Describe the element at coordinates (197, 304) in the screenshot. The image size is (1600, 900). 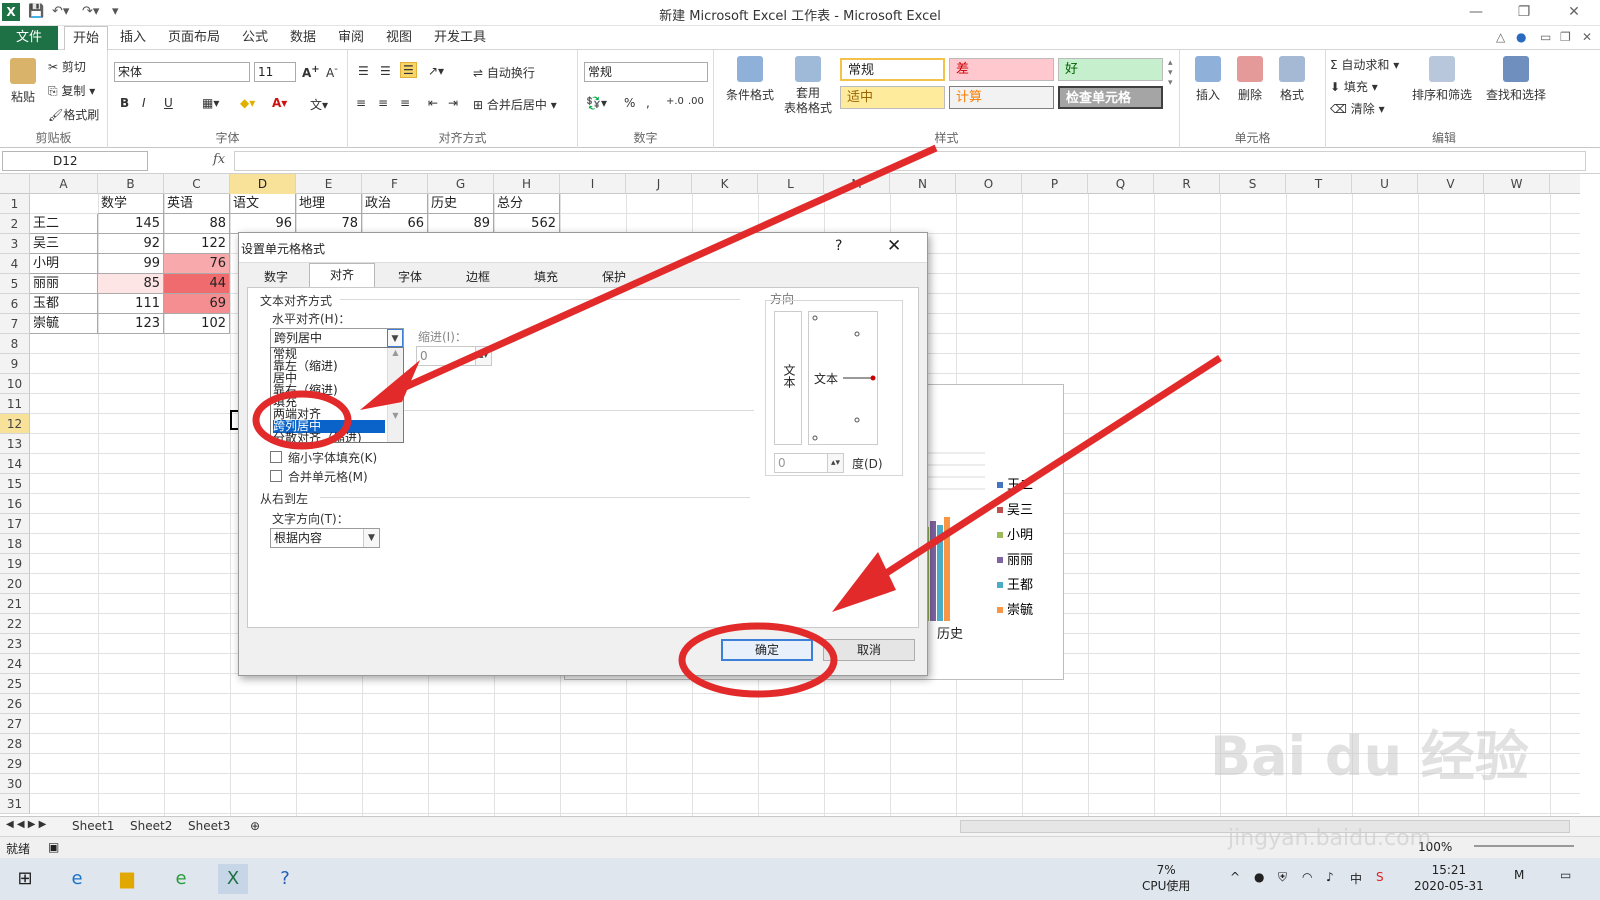
I see `cell-C6: 69` at that location.